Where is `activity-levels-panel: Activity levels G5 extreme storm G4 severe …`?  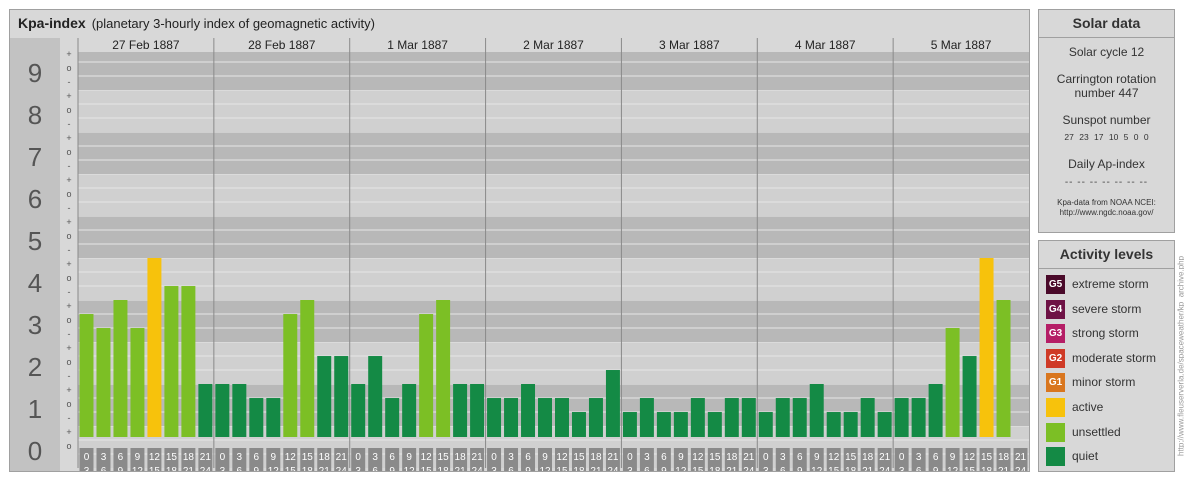 activity-levels-panel: Activity levels G5 extreme storm G4 severe … is located at coordinates (1106, 356).